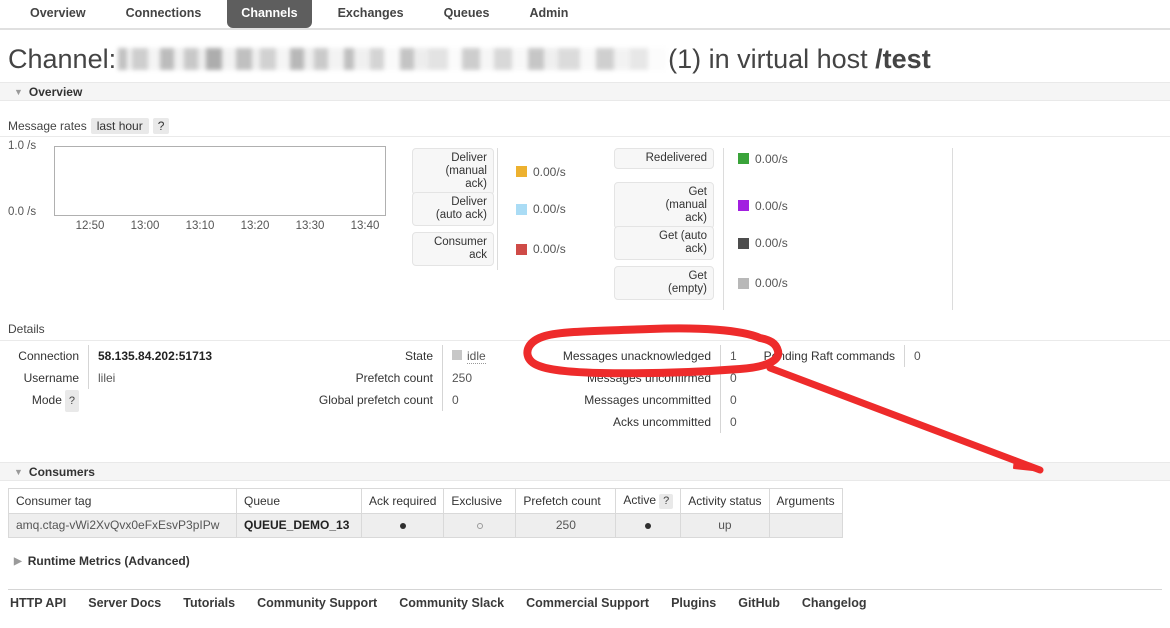 Image resolution: width=1170 pixels, height=628 pixels. I want to click on cell-exclusive, so click(480, 525).